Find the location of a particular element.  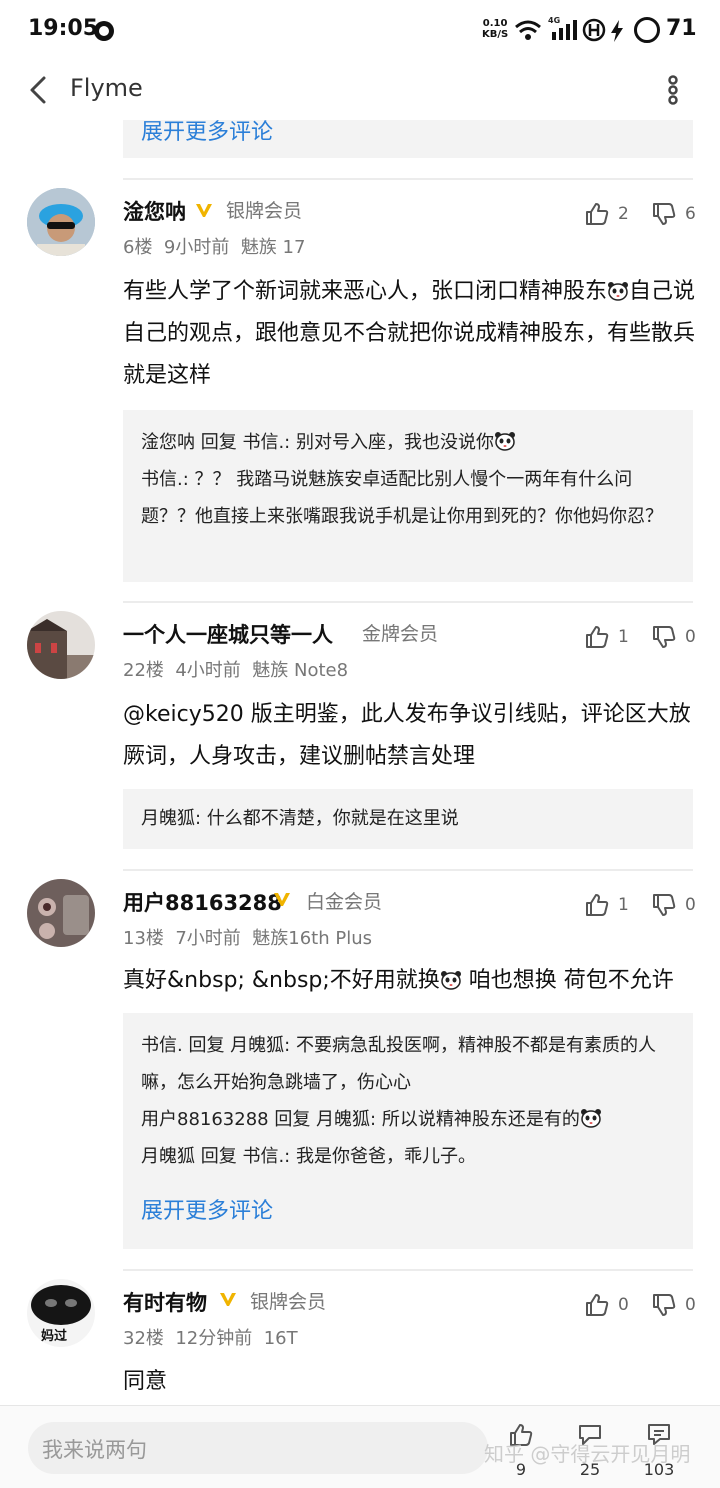

floor-number: 13楼 is located at coordinates (143, 938).